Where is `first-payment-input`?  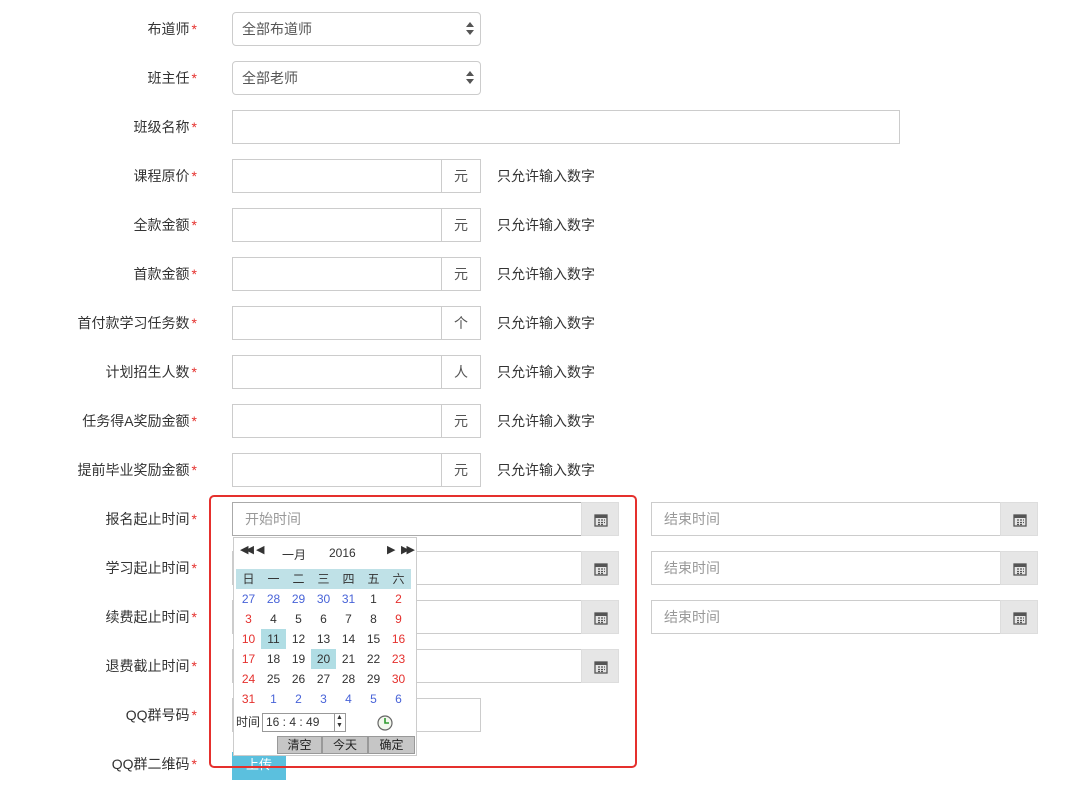 first-payment-input is located at coordinates (337, 274).